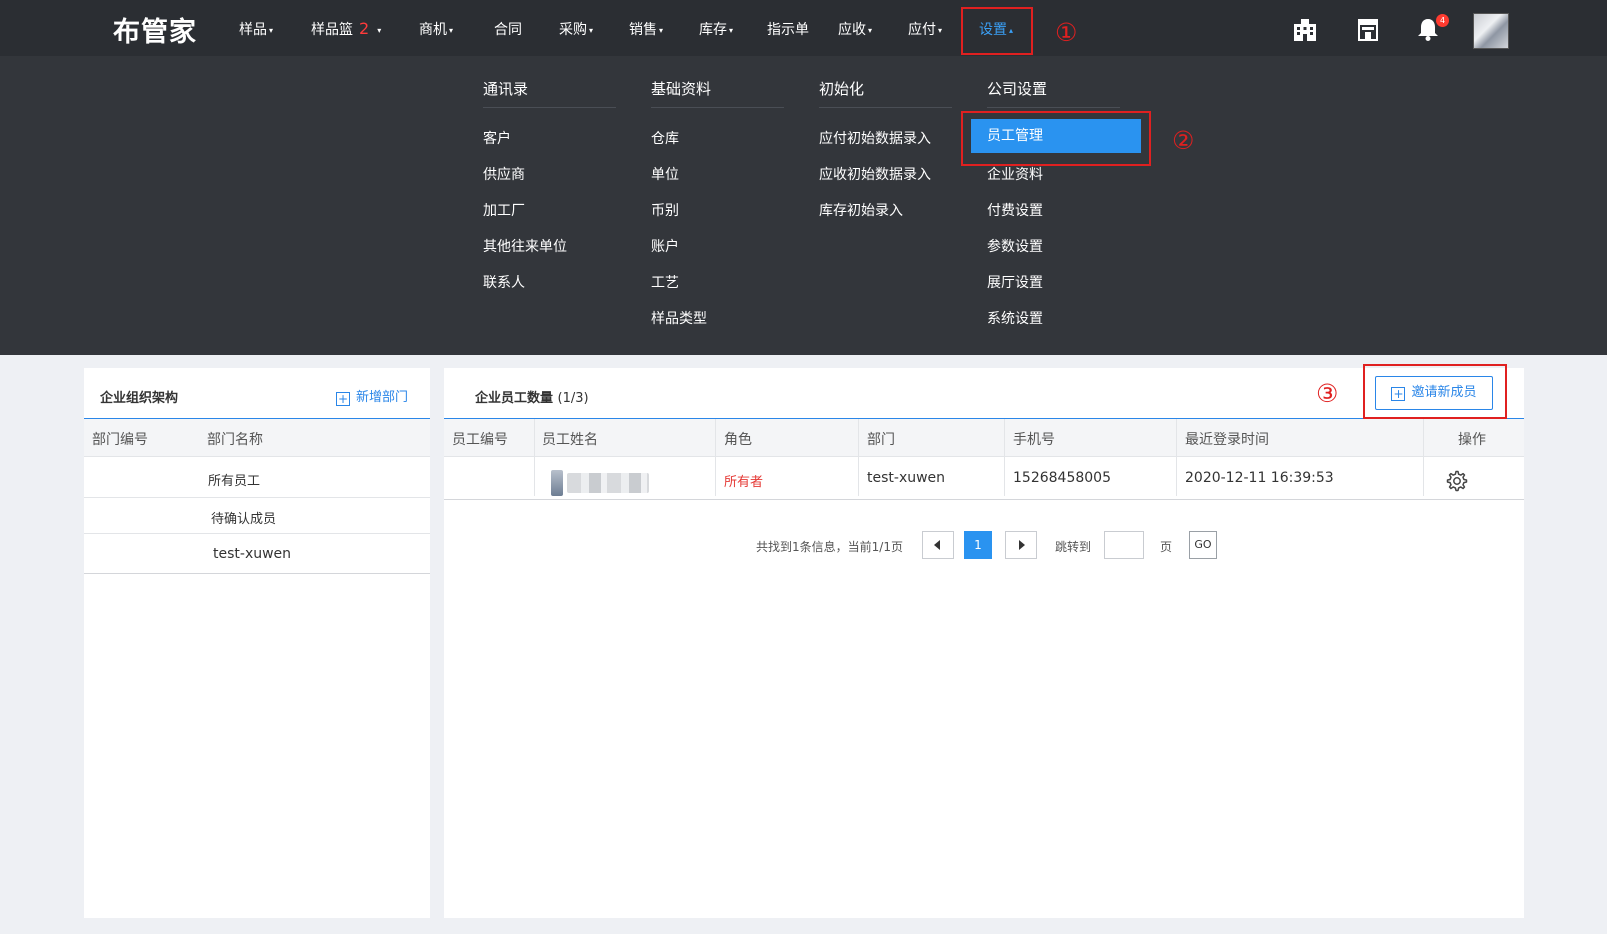 The image size is (1607, 934). Describe the element at coordinates (1015, 210) in the screenshot. I see `menu-item-billing-settings: 付费设置` at that location.